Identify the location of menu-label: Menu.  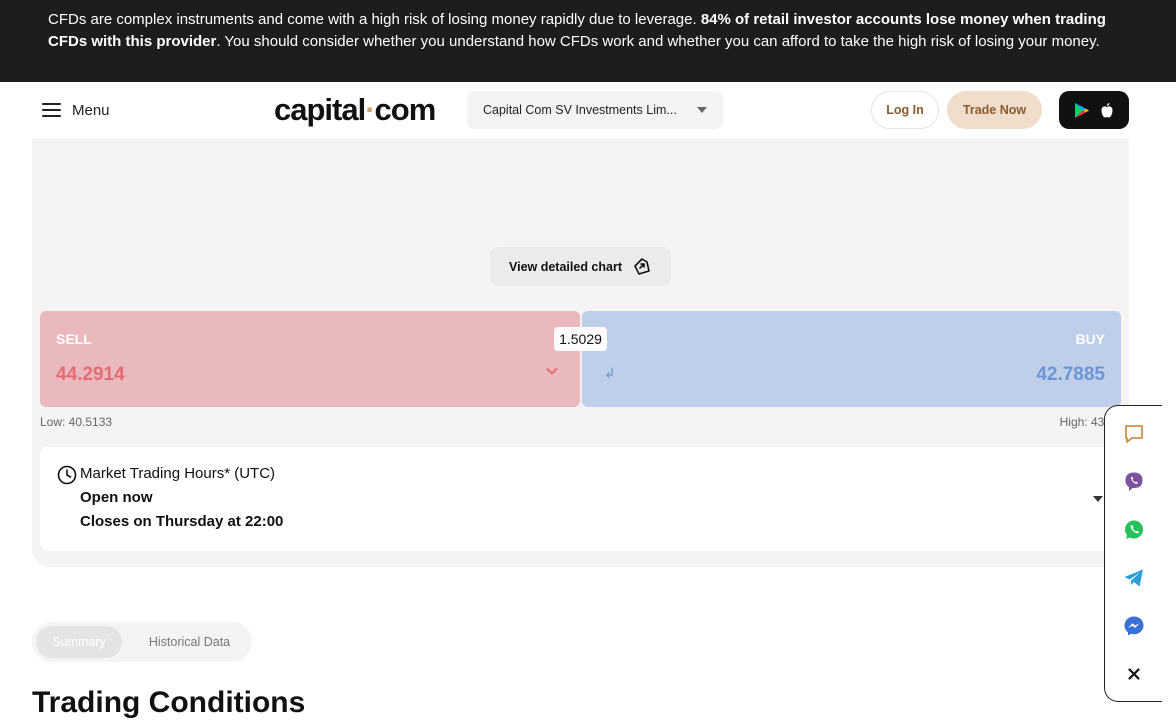
(91, 110).